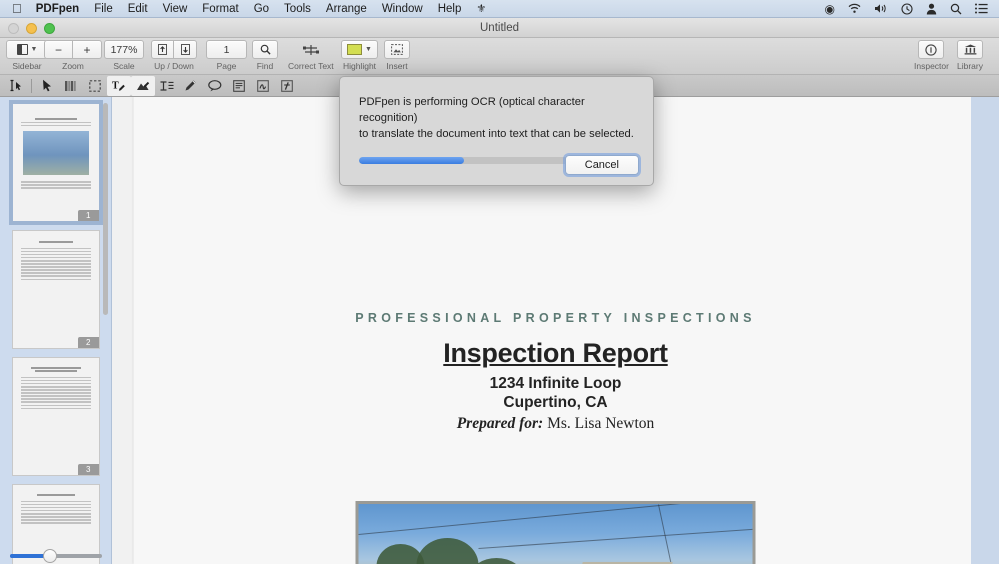  Describe the element at coordinates (499, 28) in the screenshot. I see `window-title: Untitled` at that location.